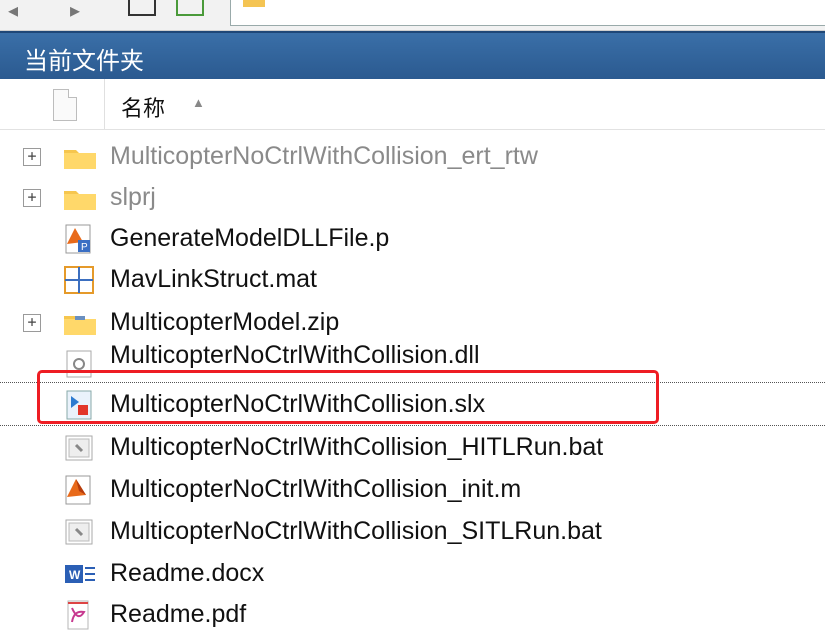 This screenshot has width=825, height=641. What do you see at coordinates (133, 197) in the screenshot?
I see `file-name: slprj` at bounding box center [133, 197].